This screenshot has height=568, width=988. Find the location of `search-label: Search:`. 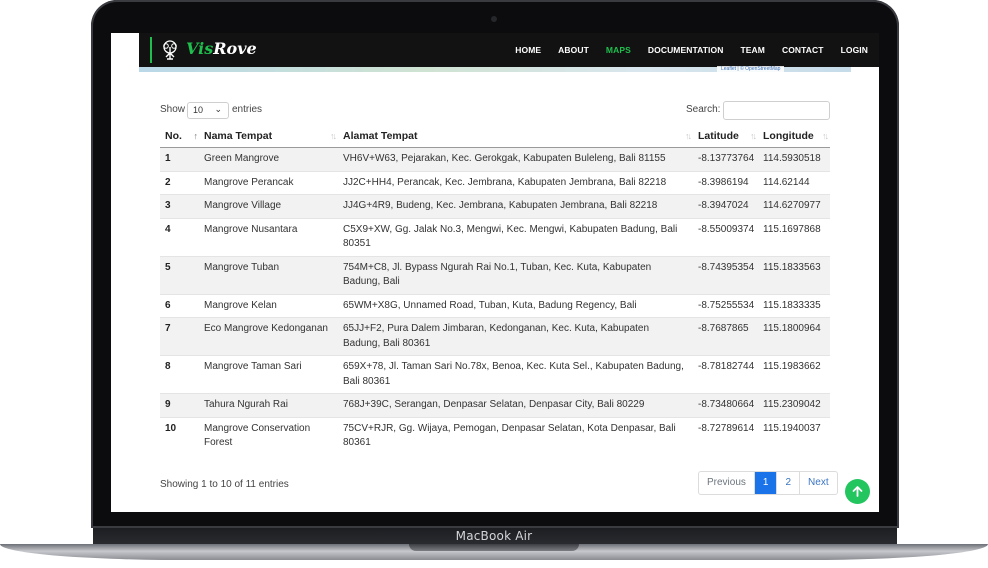

search-label: Search: is located at coordinates (703, 109).